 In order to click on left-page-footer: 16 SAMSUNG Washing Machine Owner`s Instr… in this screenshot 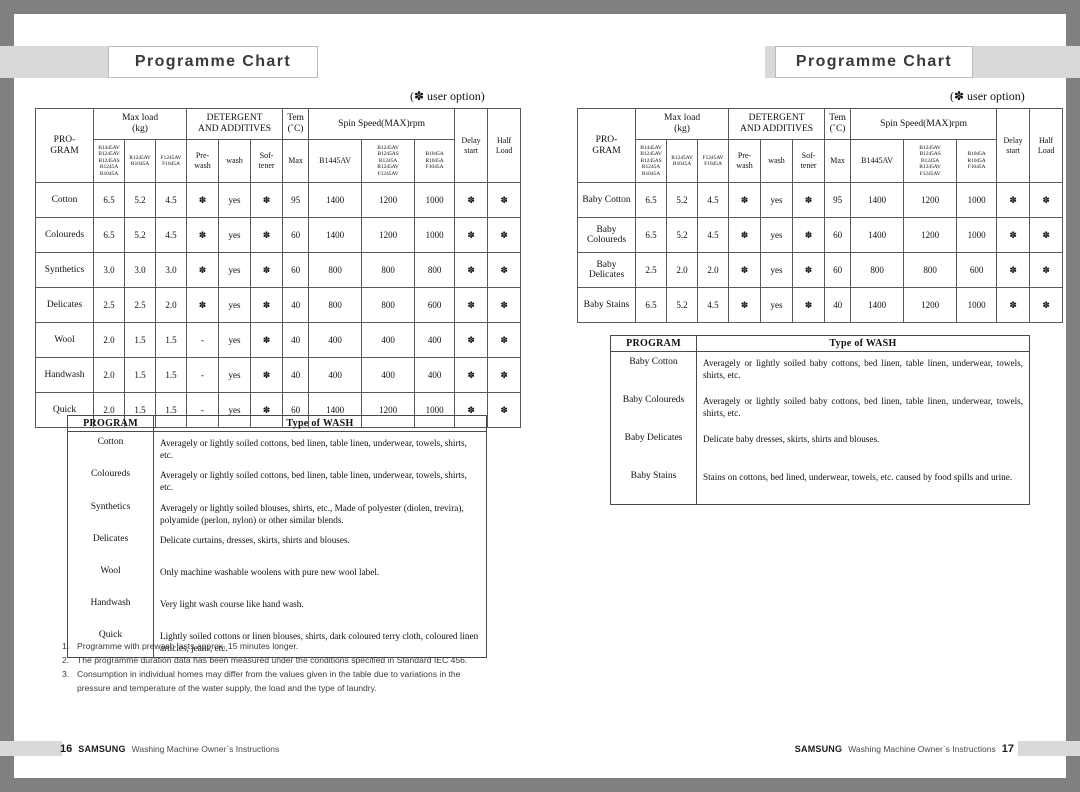, I will do `click(169, 748)`.